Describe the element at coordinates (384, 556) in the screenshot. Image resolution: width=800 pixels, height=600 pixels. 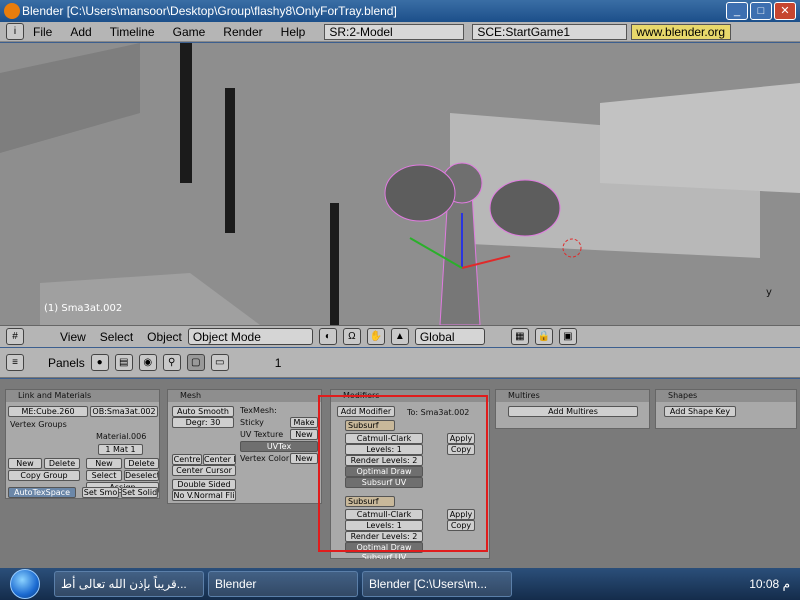
I see `subsurf-uv-toggle: Subsurf UV` at that location.